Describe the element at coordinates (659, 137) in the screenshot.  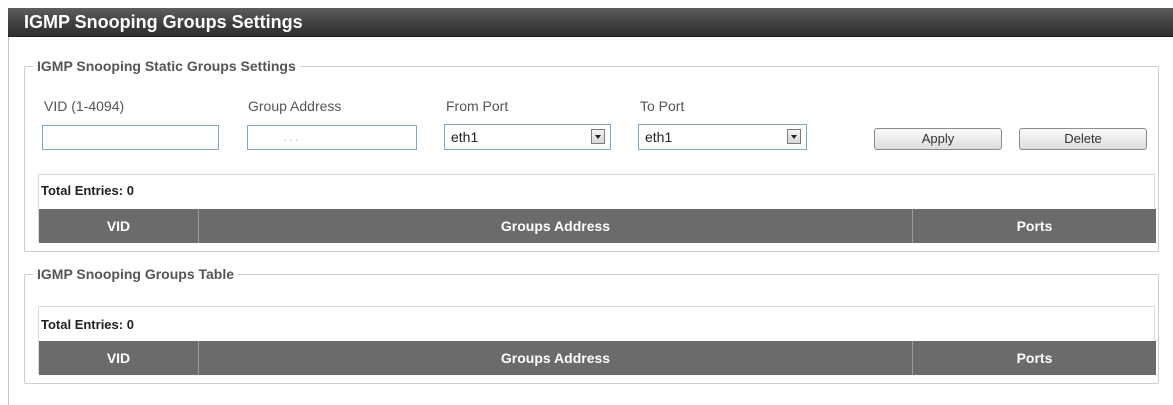
I see `to-port-value: eth1` at that location.